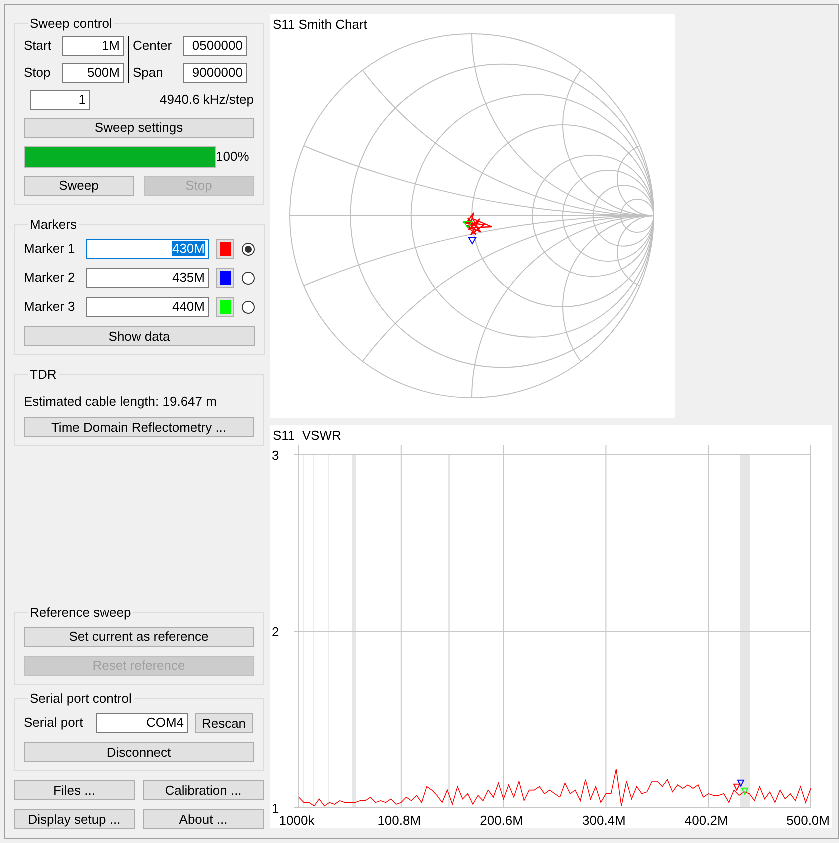  What do you see at coordinates (142, 723) in the screenshot?
I see `serial-port-field: COM4` at bounding box center [142, 723].